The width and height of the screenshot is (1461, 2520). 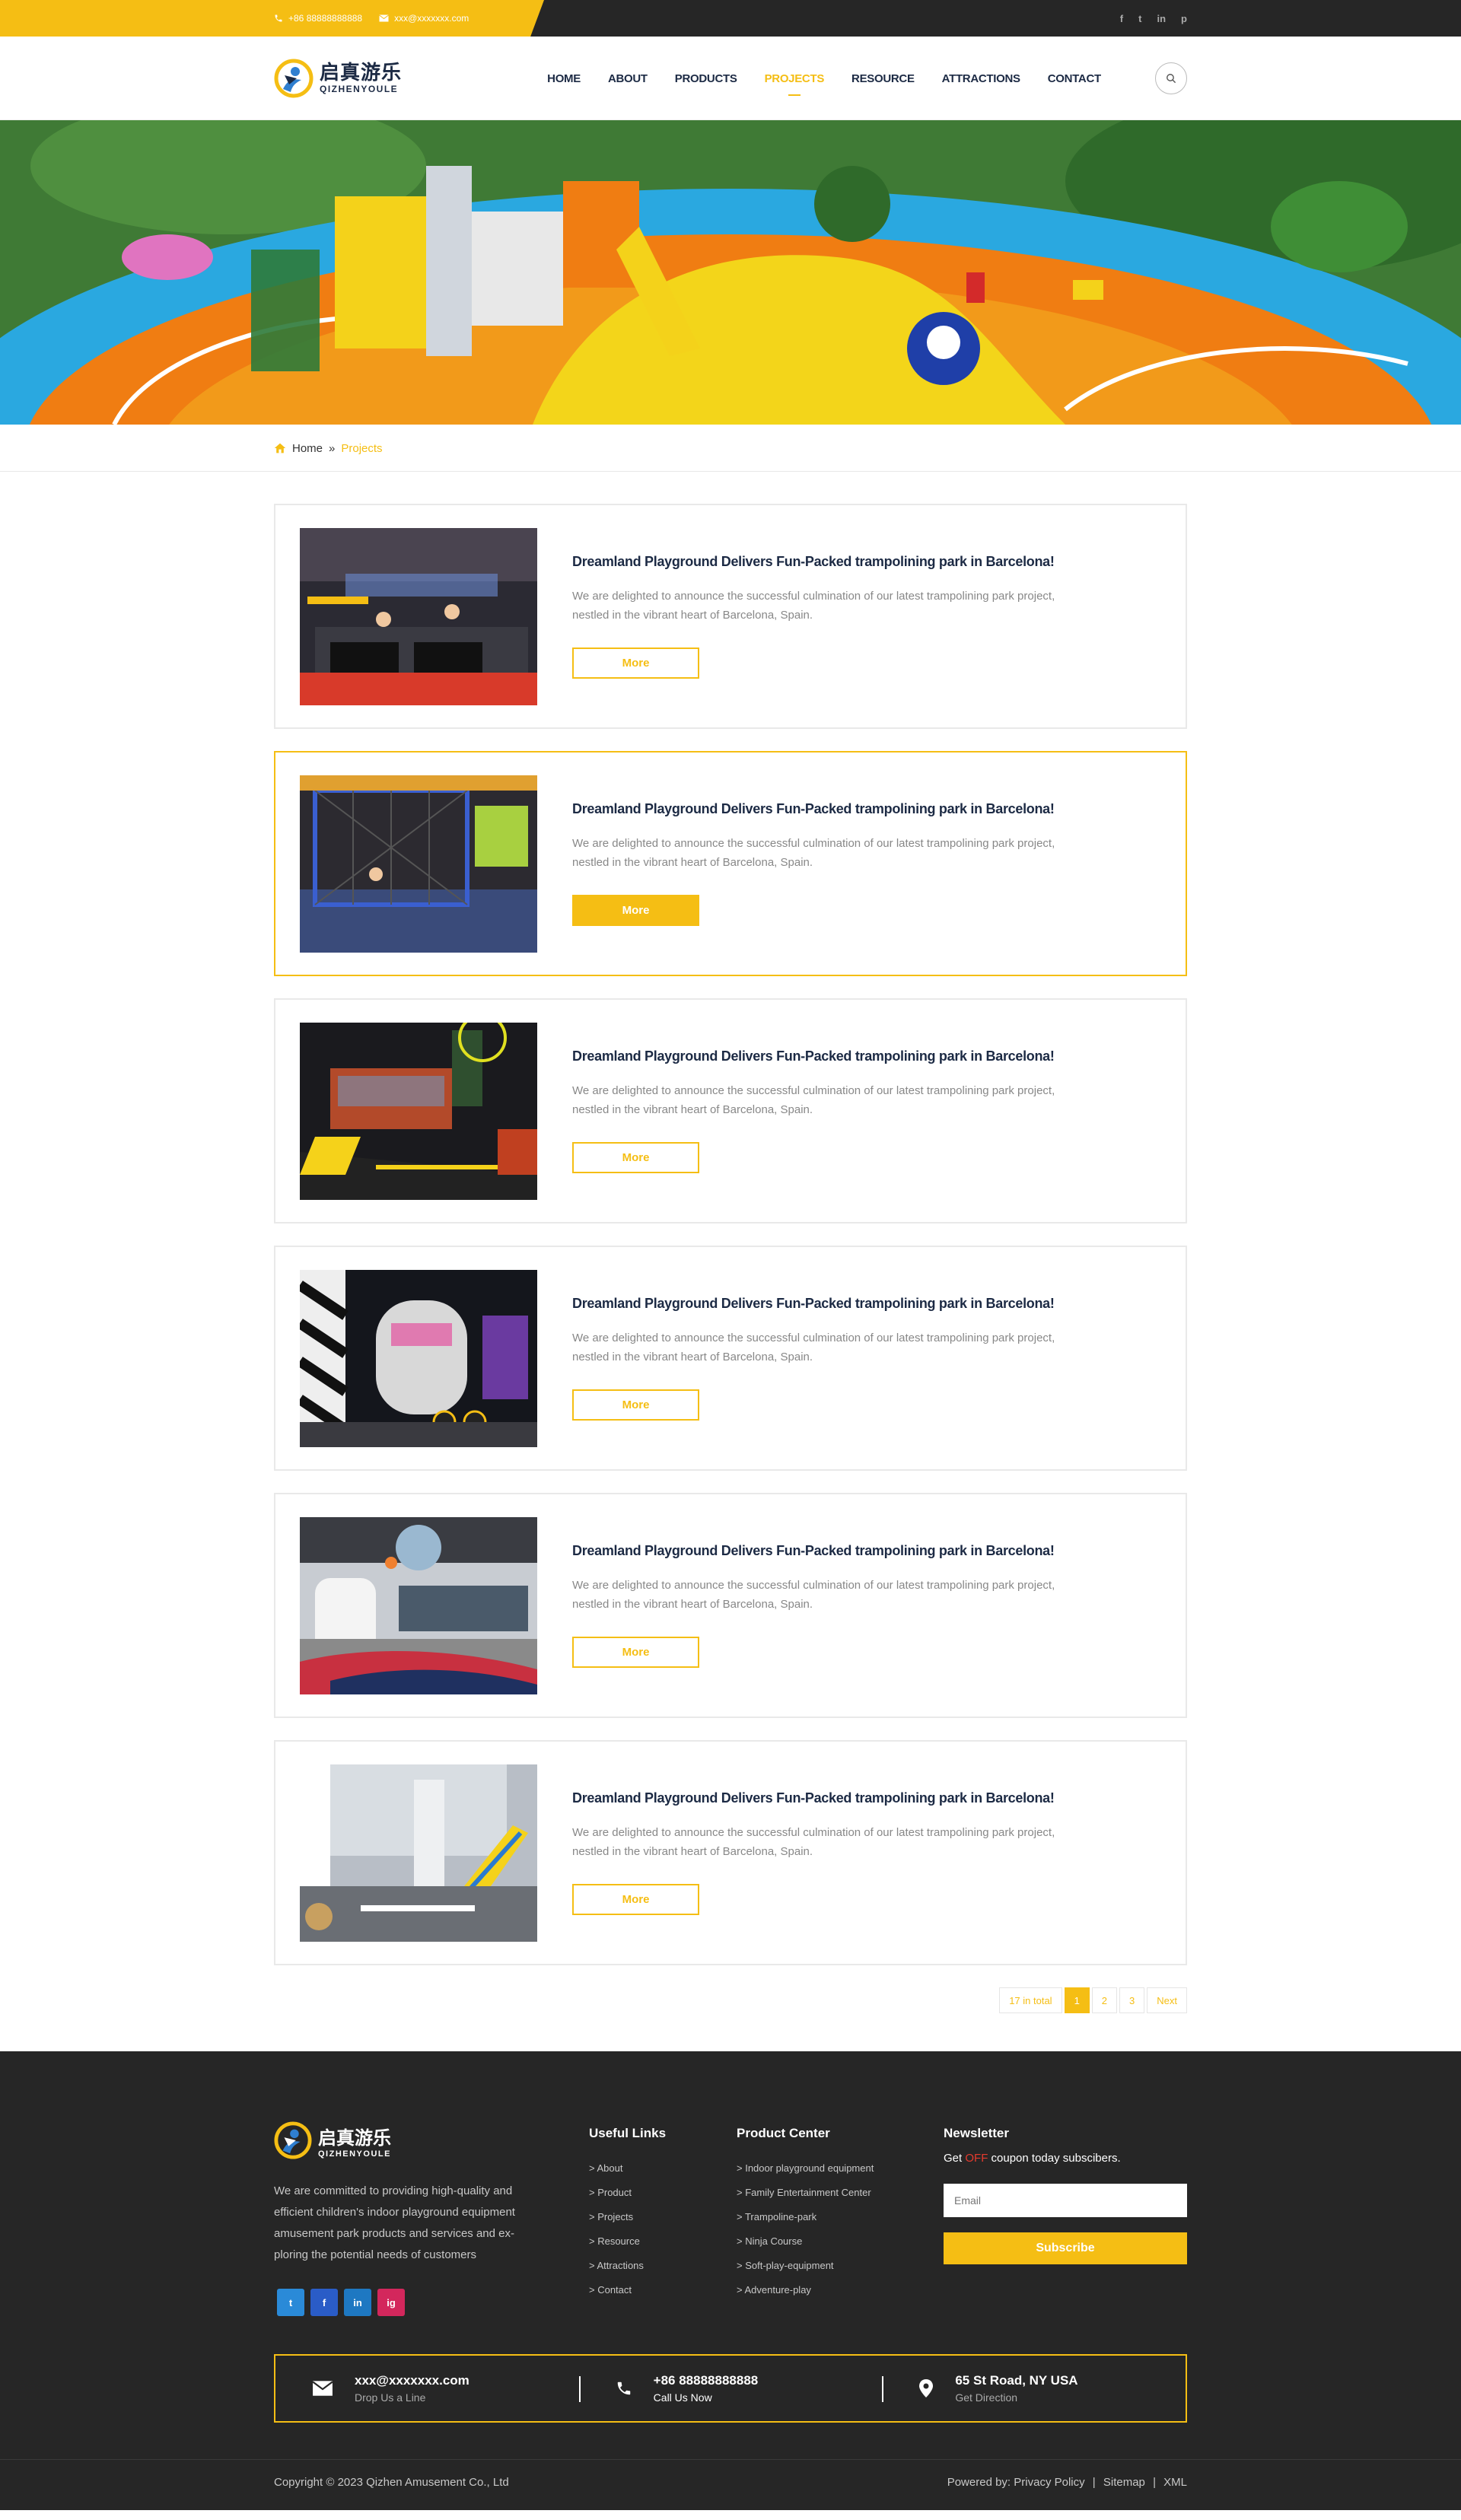 What do you see at coordinates (390, 2397) in the screenshot?
I see `contact-email-sub: Drop Us a Line` at bounding box center [390, 2397].